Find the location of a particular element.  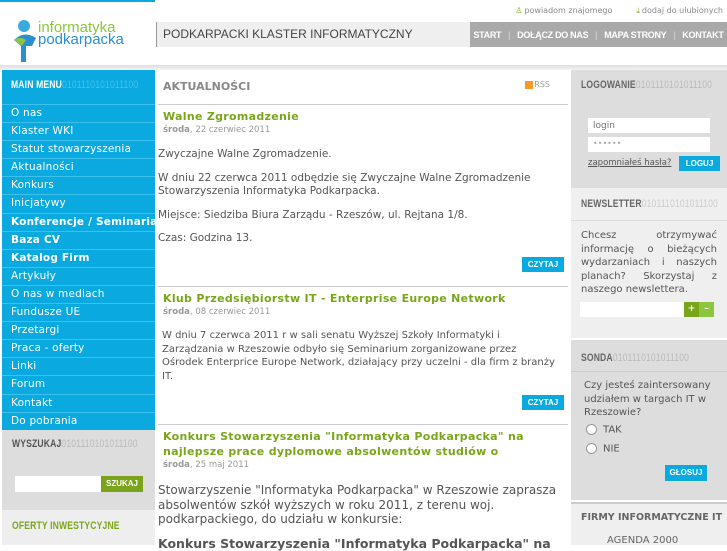

article-date: środa, 08 czerwiec 2011 is located at coordinates (360, 312).